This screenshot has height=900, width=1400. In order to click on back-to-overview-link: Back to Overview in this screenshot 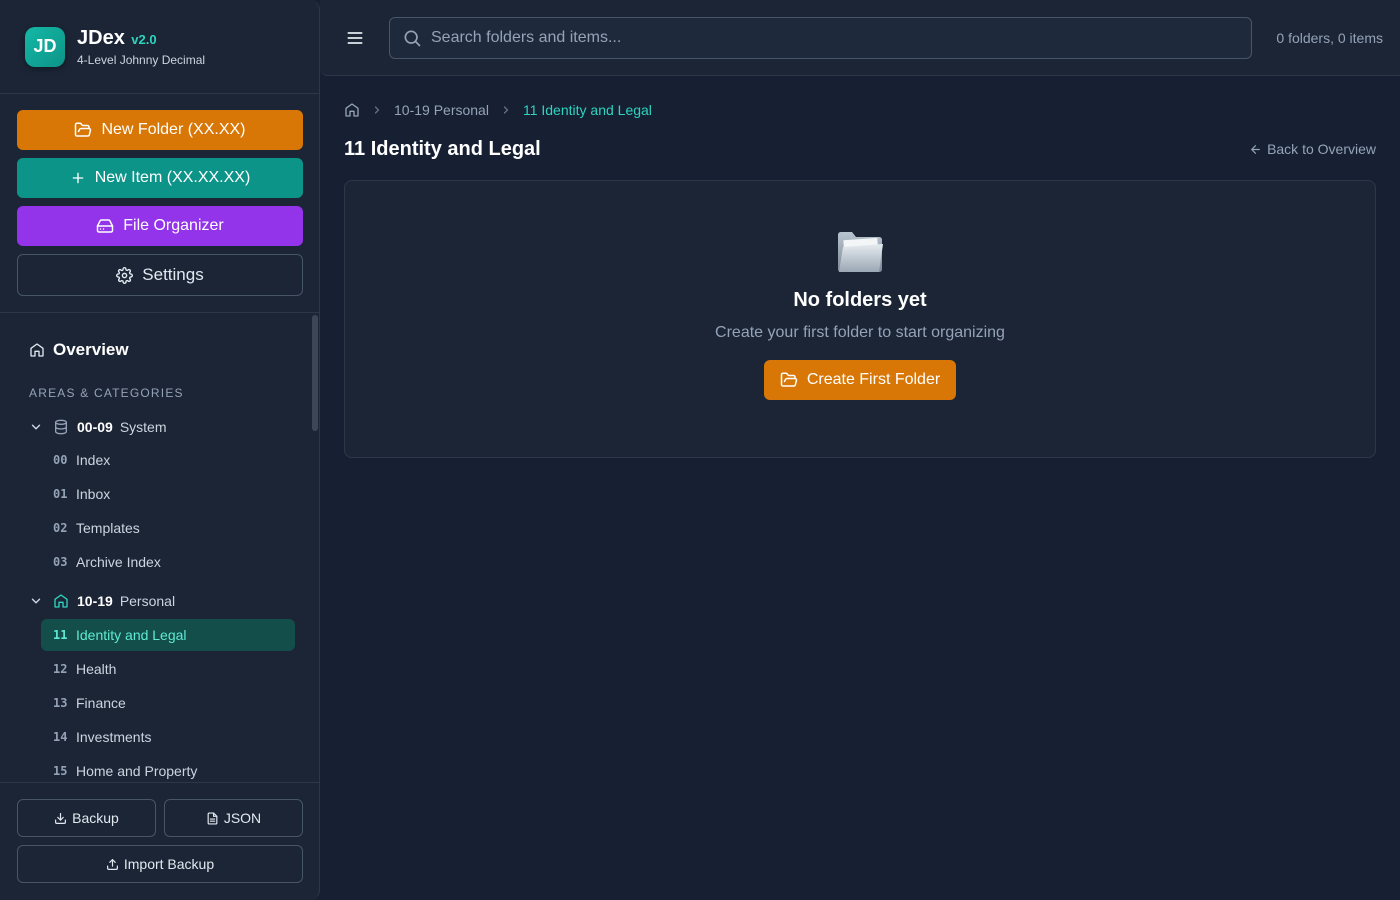, I will do `click(1312, 149)`.